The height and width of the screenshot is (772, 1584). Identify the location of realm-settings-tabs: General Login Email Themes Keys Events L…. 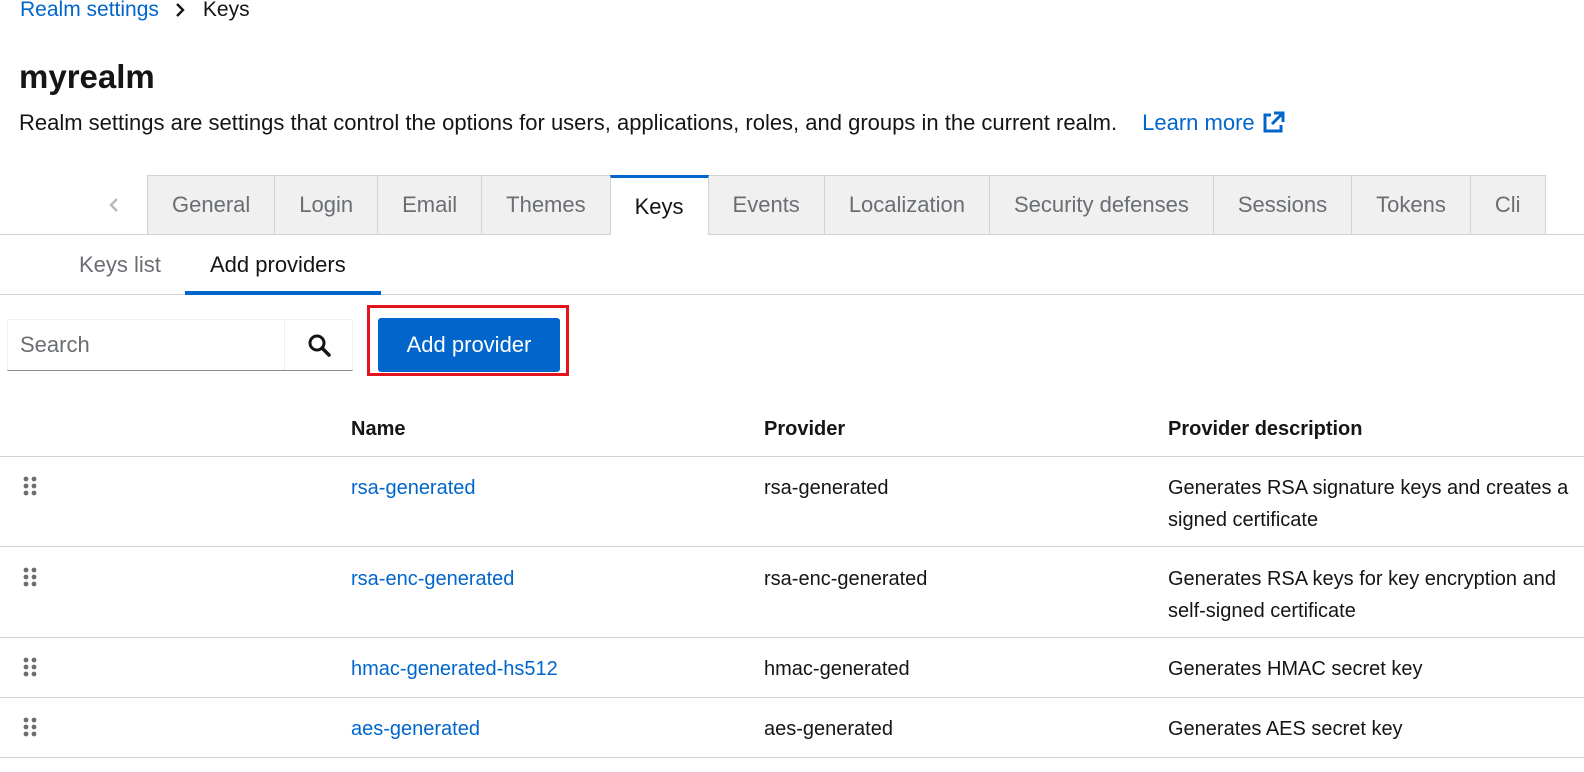
(792, 205).